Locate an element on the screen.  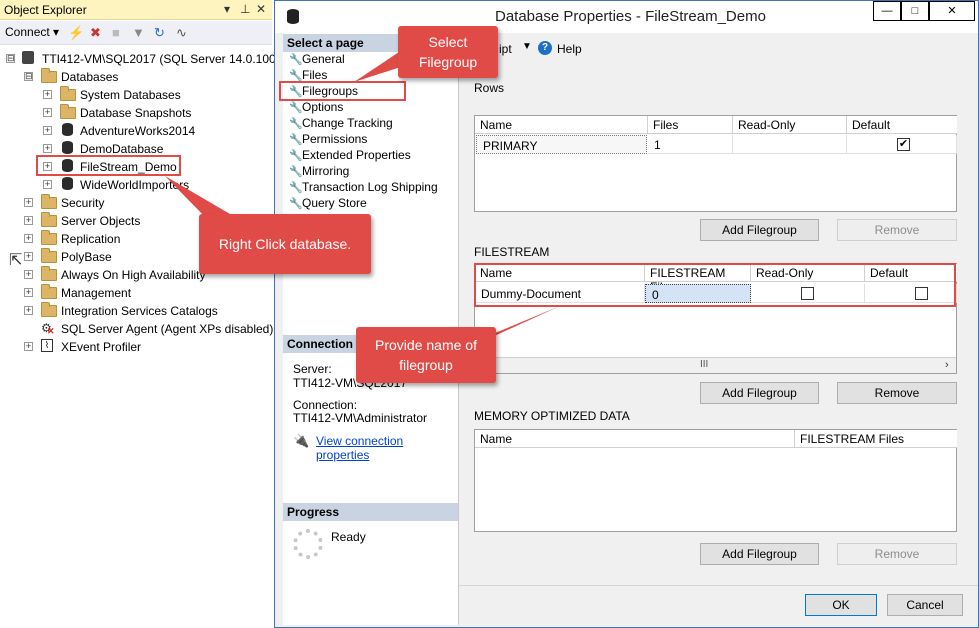
filestream-row-highlight-box is located at coordinates (715, 285).